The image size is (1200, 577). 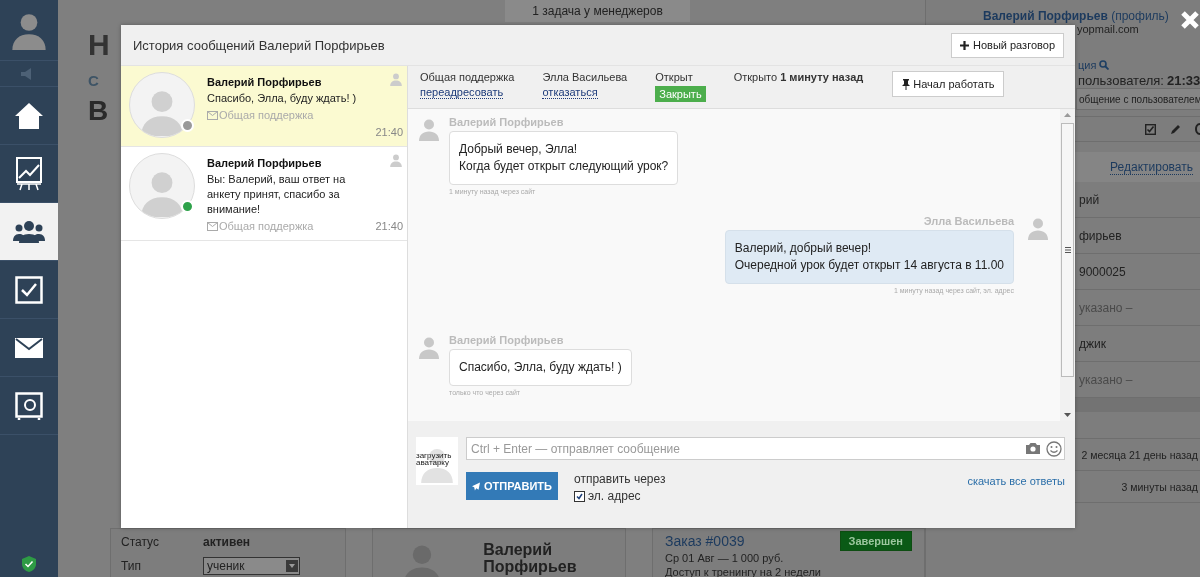 I want to click on activity-time: 3 минуты назад, so click(x=1159, y=486).